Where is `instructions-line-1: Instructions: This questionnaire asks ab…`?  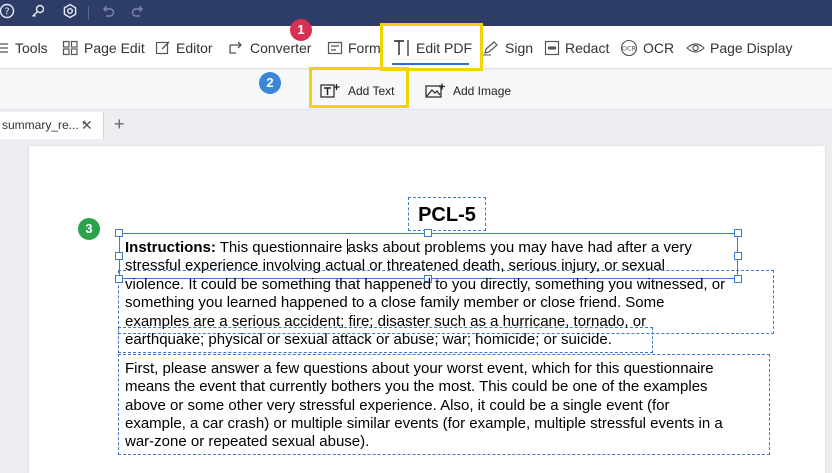
instructions-line-1: Instructions: This questionnaire asks ab… is located at coordinates (408, 248).